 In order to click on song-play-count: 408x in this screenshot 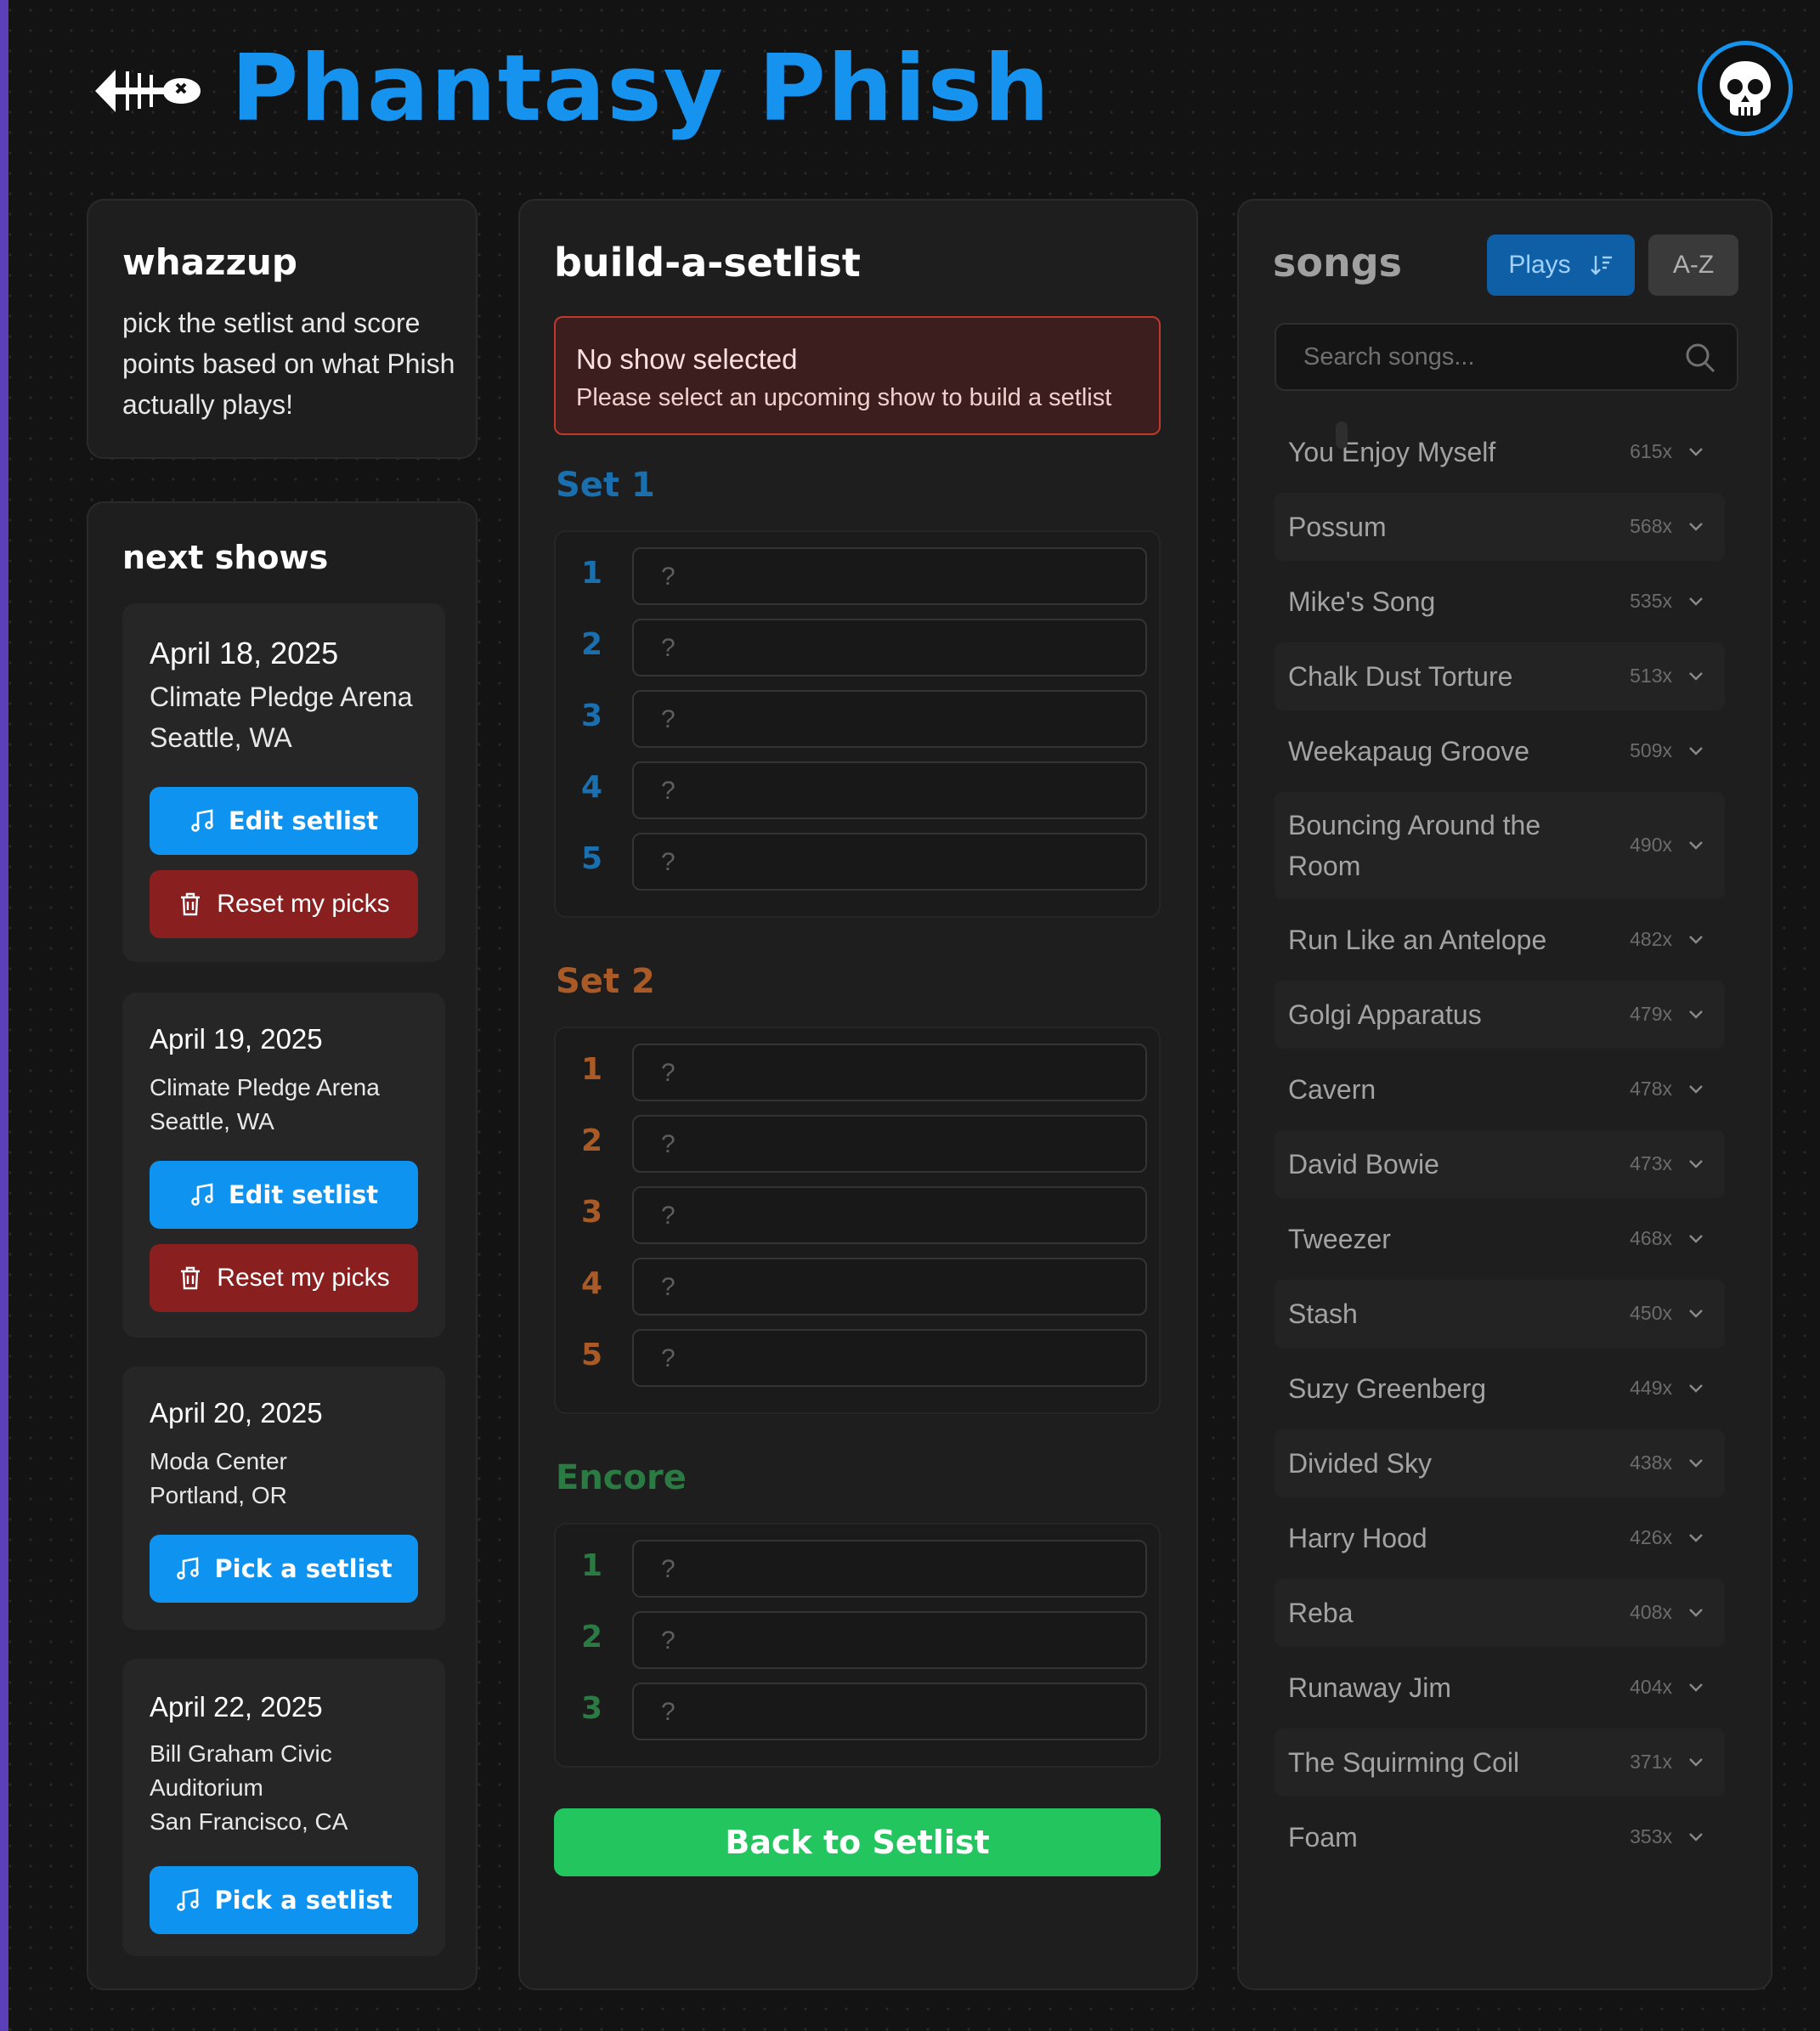, I will do `click(1651, 1612)`.